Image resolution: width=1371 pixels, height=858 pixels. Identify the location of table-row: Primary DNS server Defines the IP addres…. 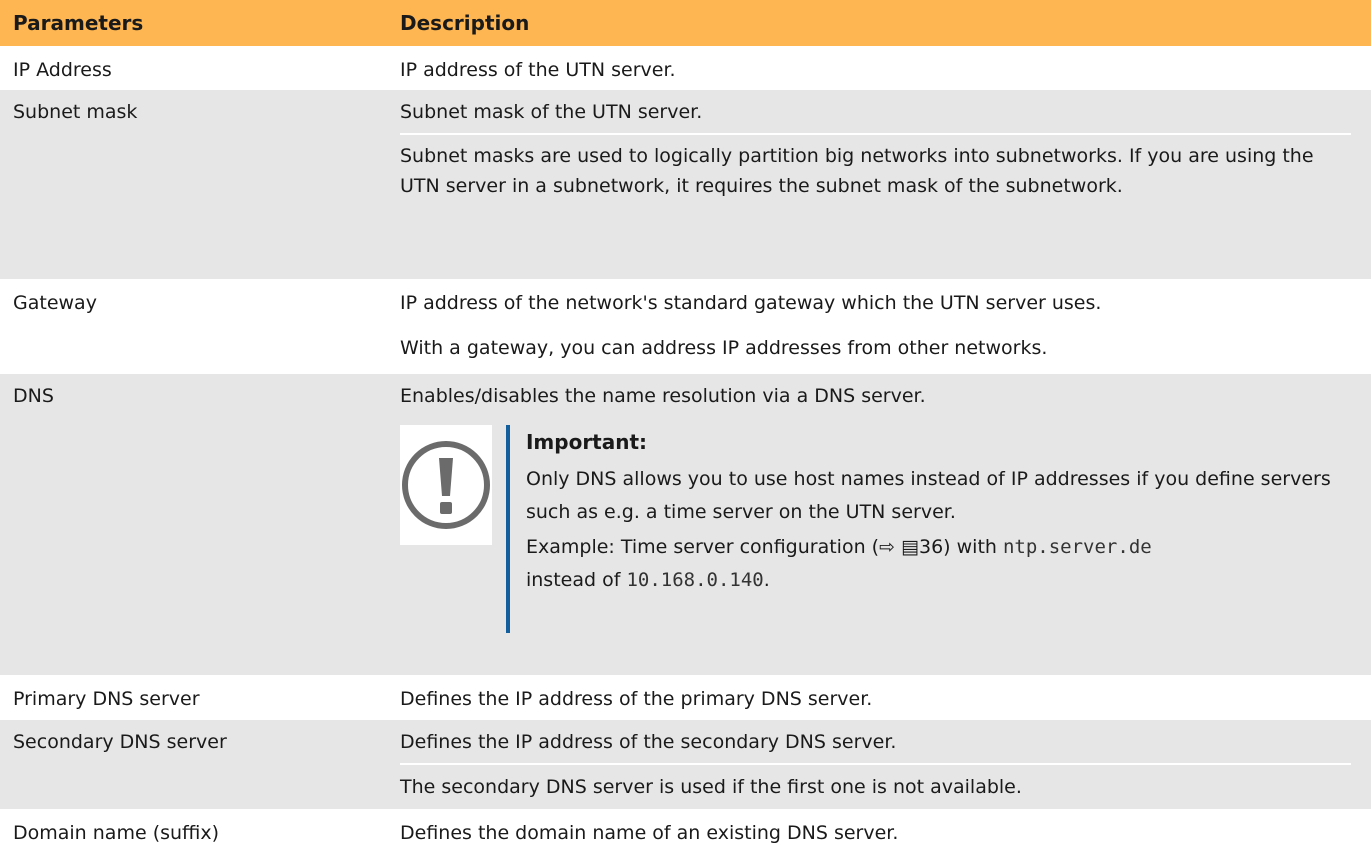
(685, 698).